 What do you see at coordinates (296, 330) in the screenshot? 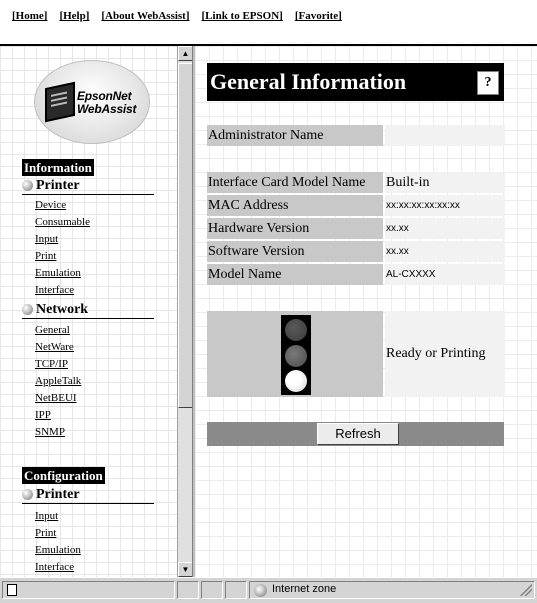
I see `lamp-top` at bounding box center [296, 330].